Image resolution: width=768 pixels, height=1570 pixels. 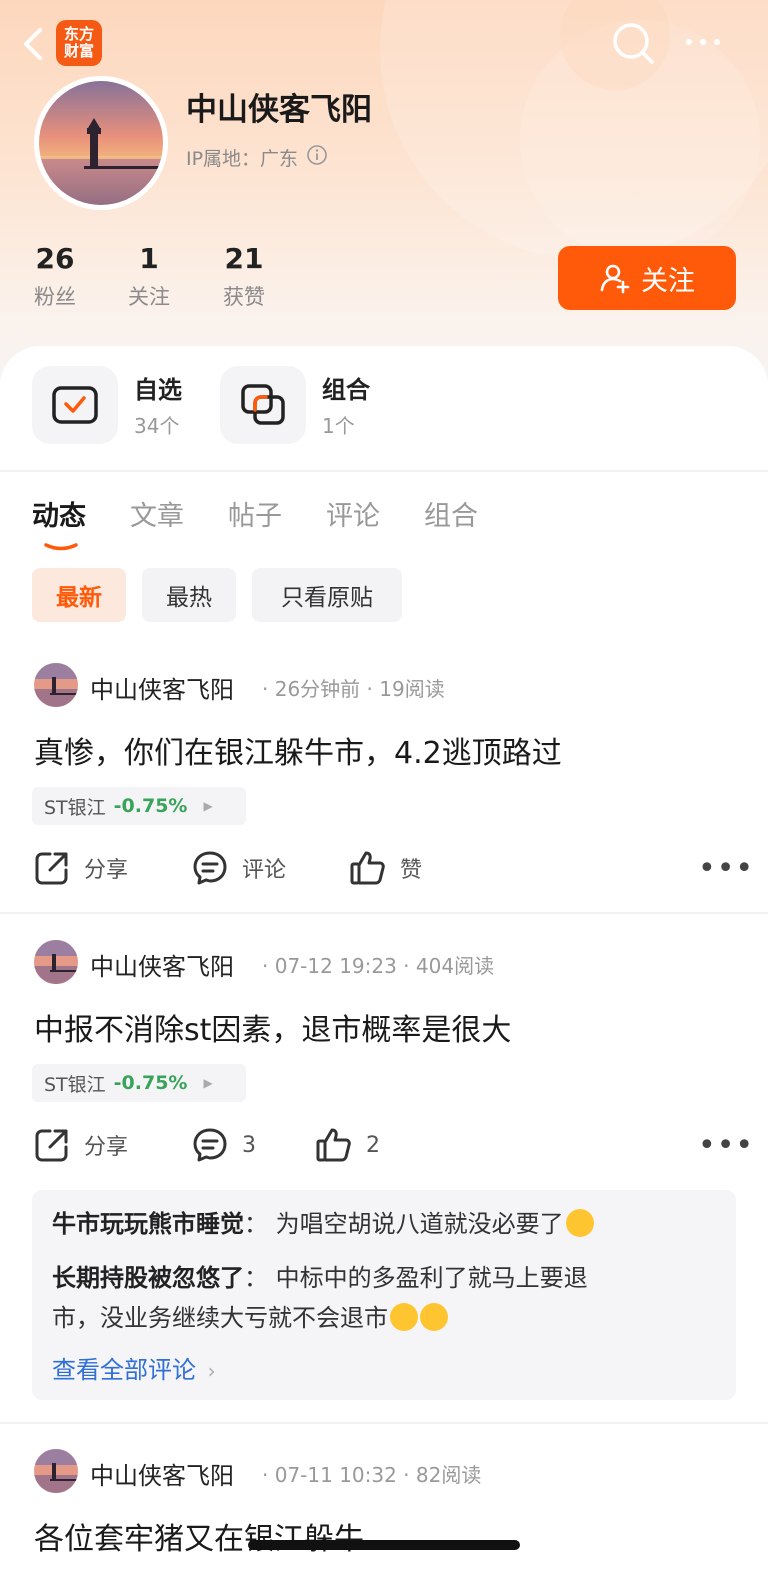 I want to click on filter-hottest: 最热, so click(x=189, y=595).